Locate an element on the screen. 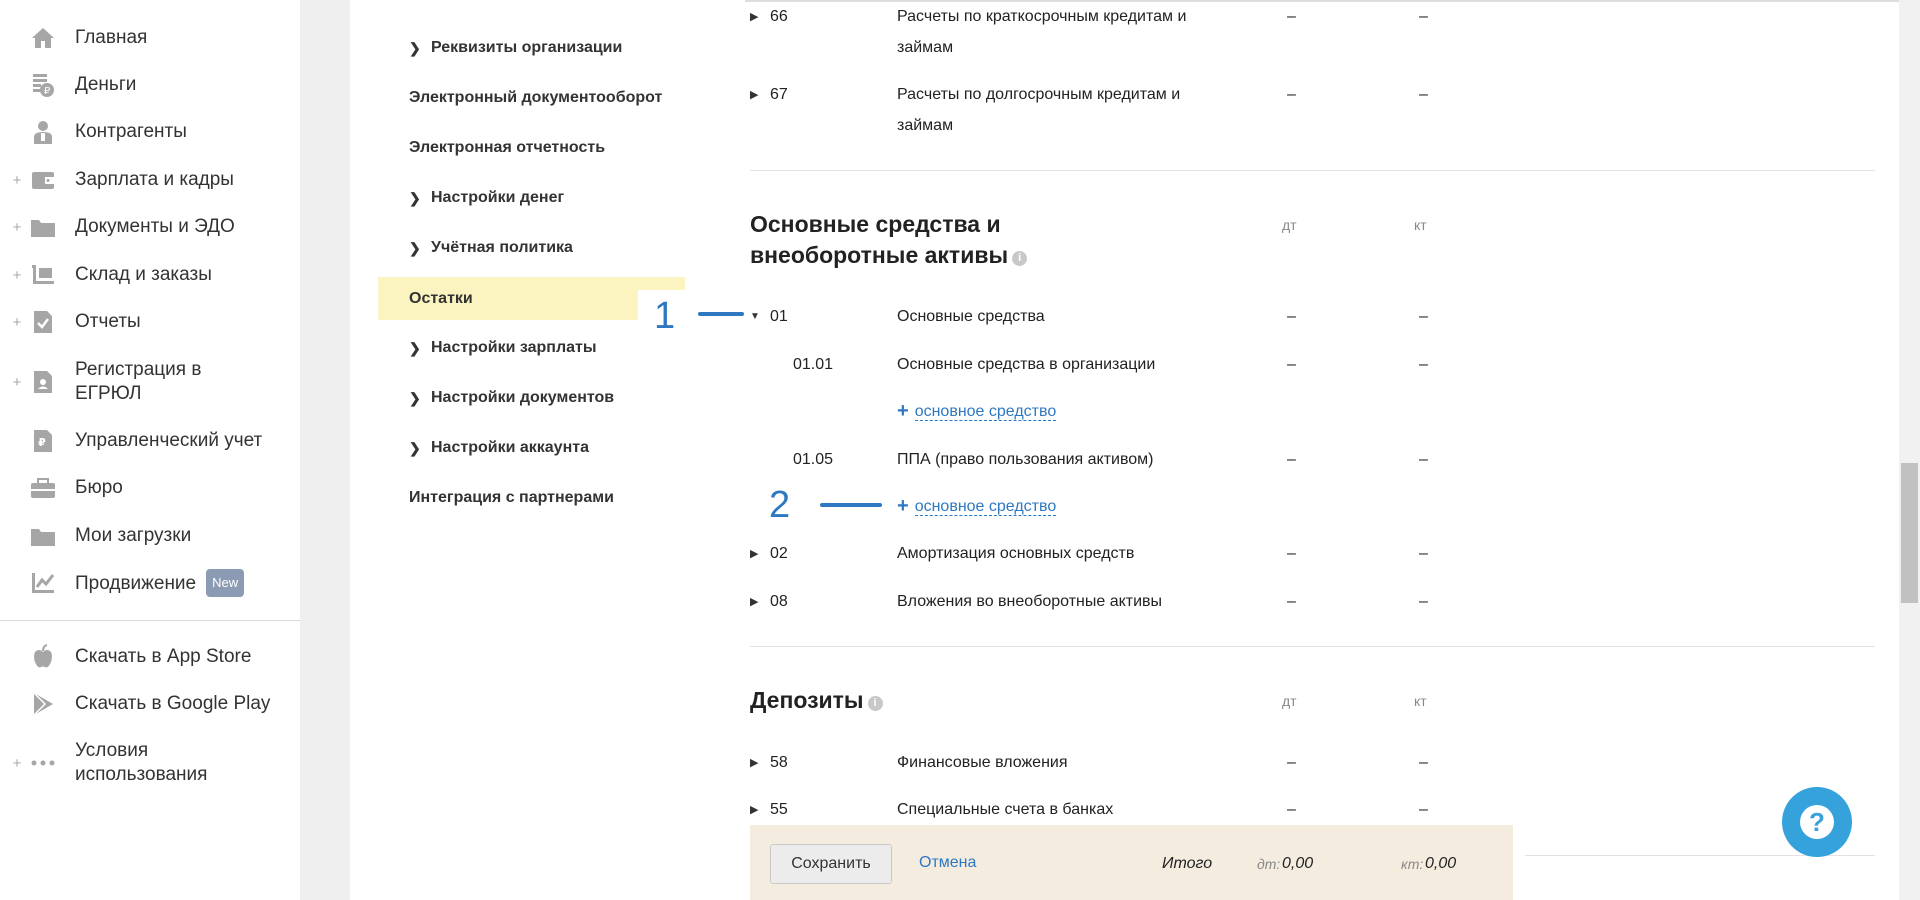  settings-item-label: Электронная отчетность is located at coordinates (507, 147).